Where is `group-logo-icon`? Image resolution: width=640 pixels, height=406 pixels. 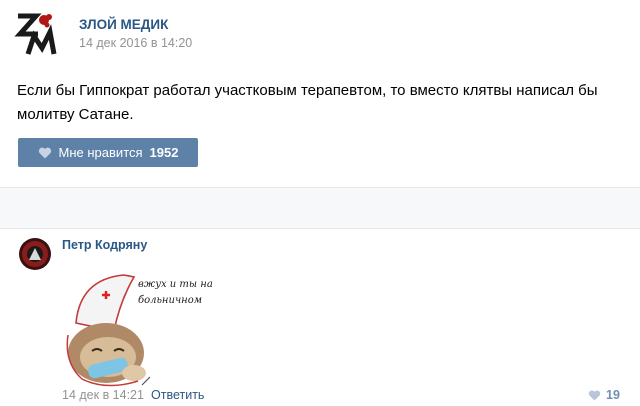 group-logo-icon is located at coordinates (35, 34).